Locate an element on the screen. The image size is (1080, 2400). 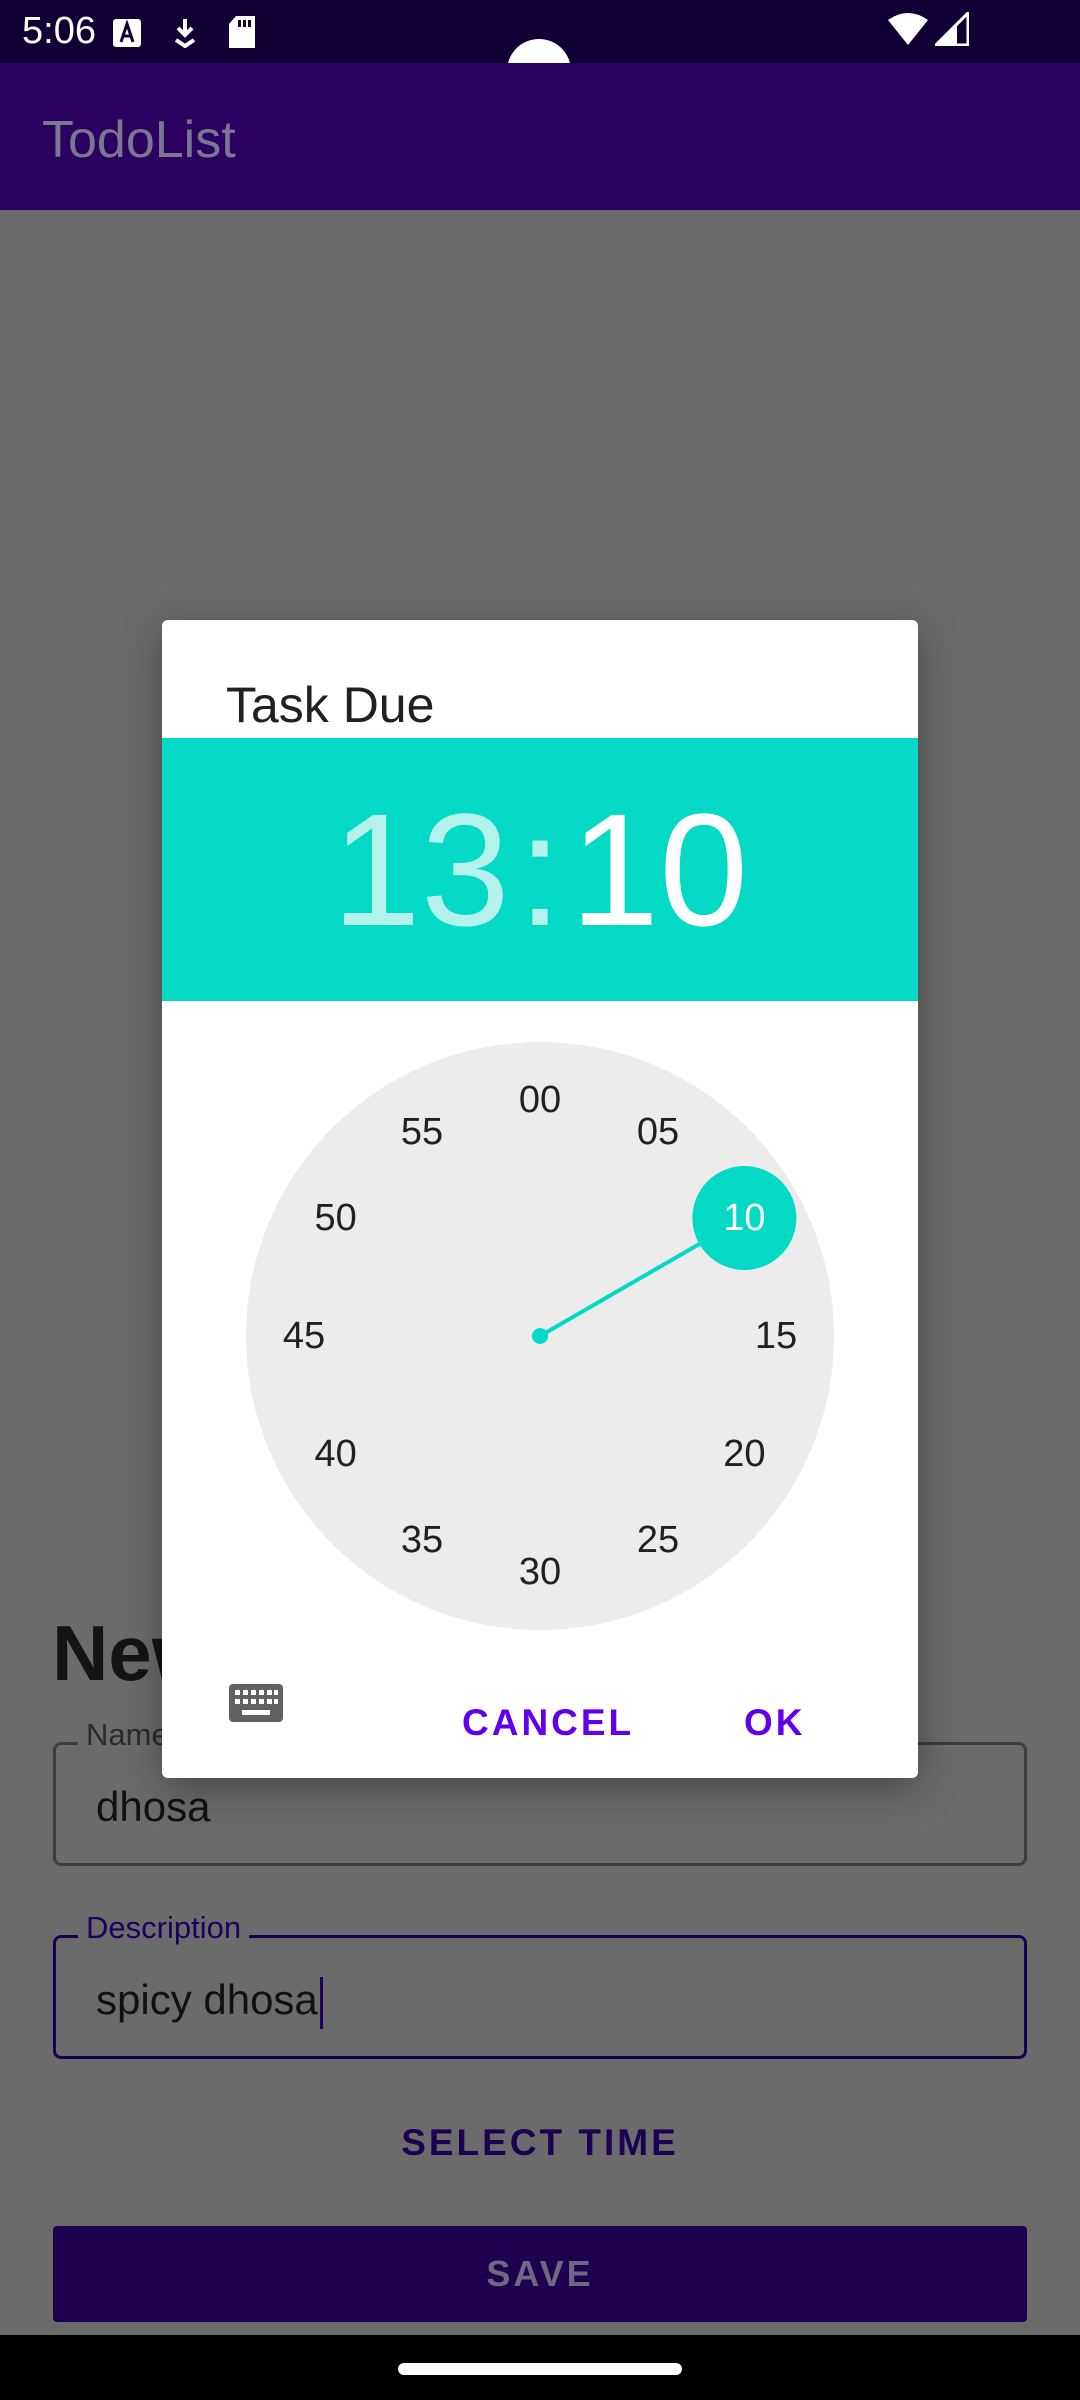
description-field: Description spicy dhosa is located at coordinates (540, 1984).